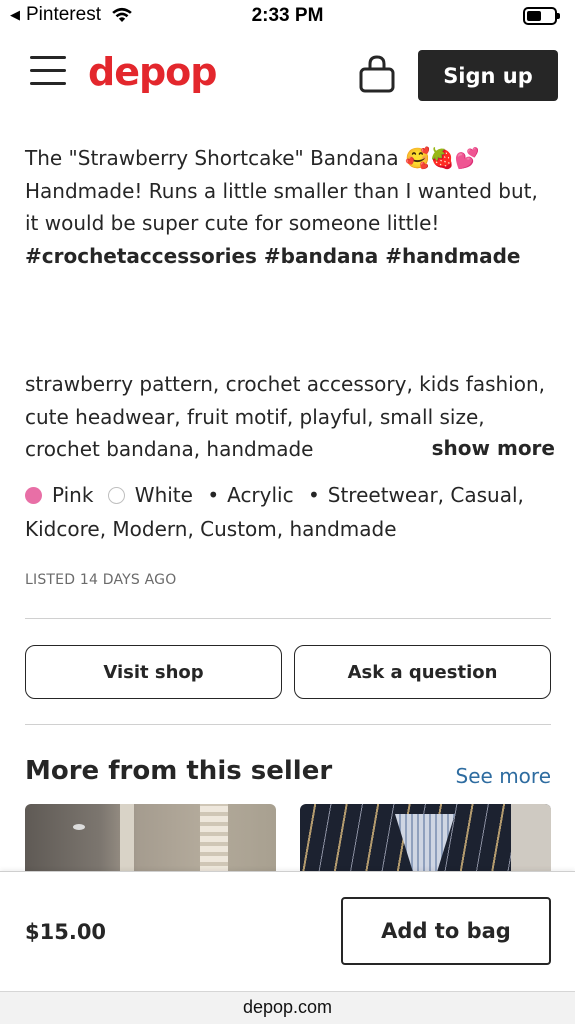 This screenshot has height=1024, width=575. I want to click on battery-icon, so click(541, 16).